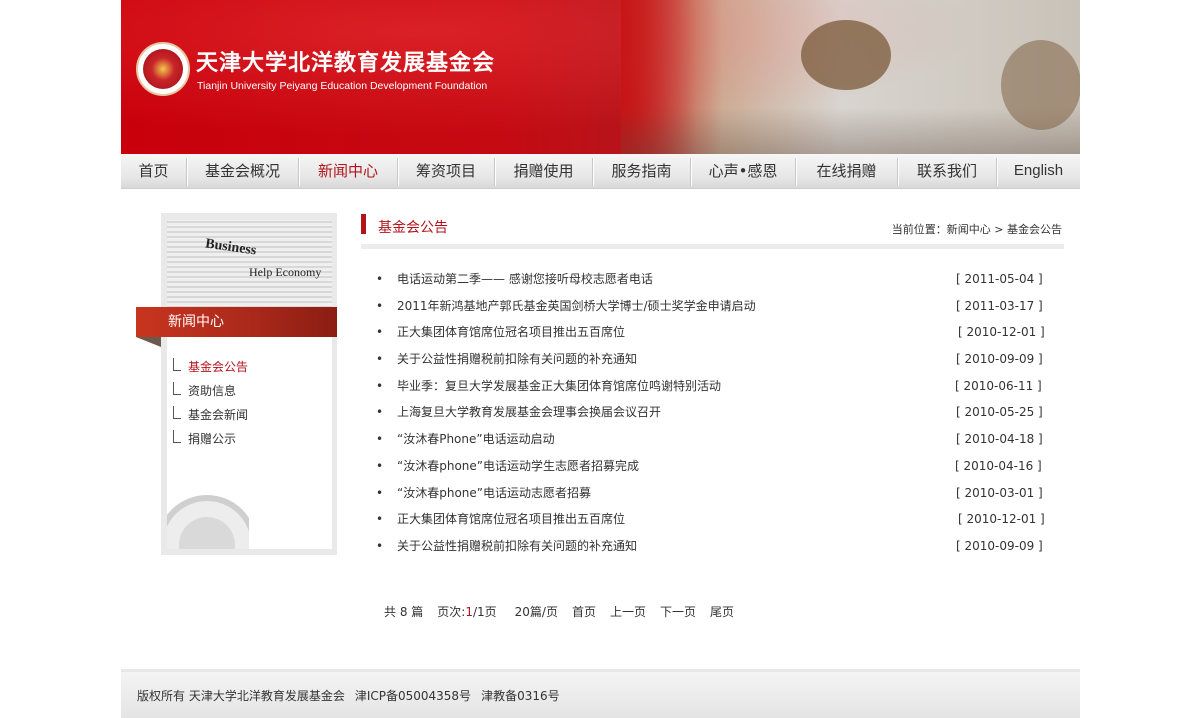 This screenshot has width=1200, height=718. What do you see at coordinates (584, 612) in the screenshot?
I see `first-page-link: 首页` at bounding box center [584, 612].